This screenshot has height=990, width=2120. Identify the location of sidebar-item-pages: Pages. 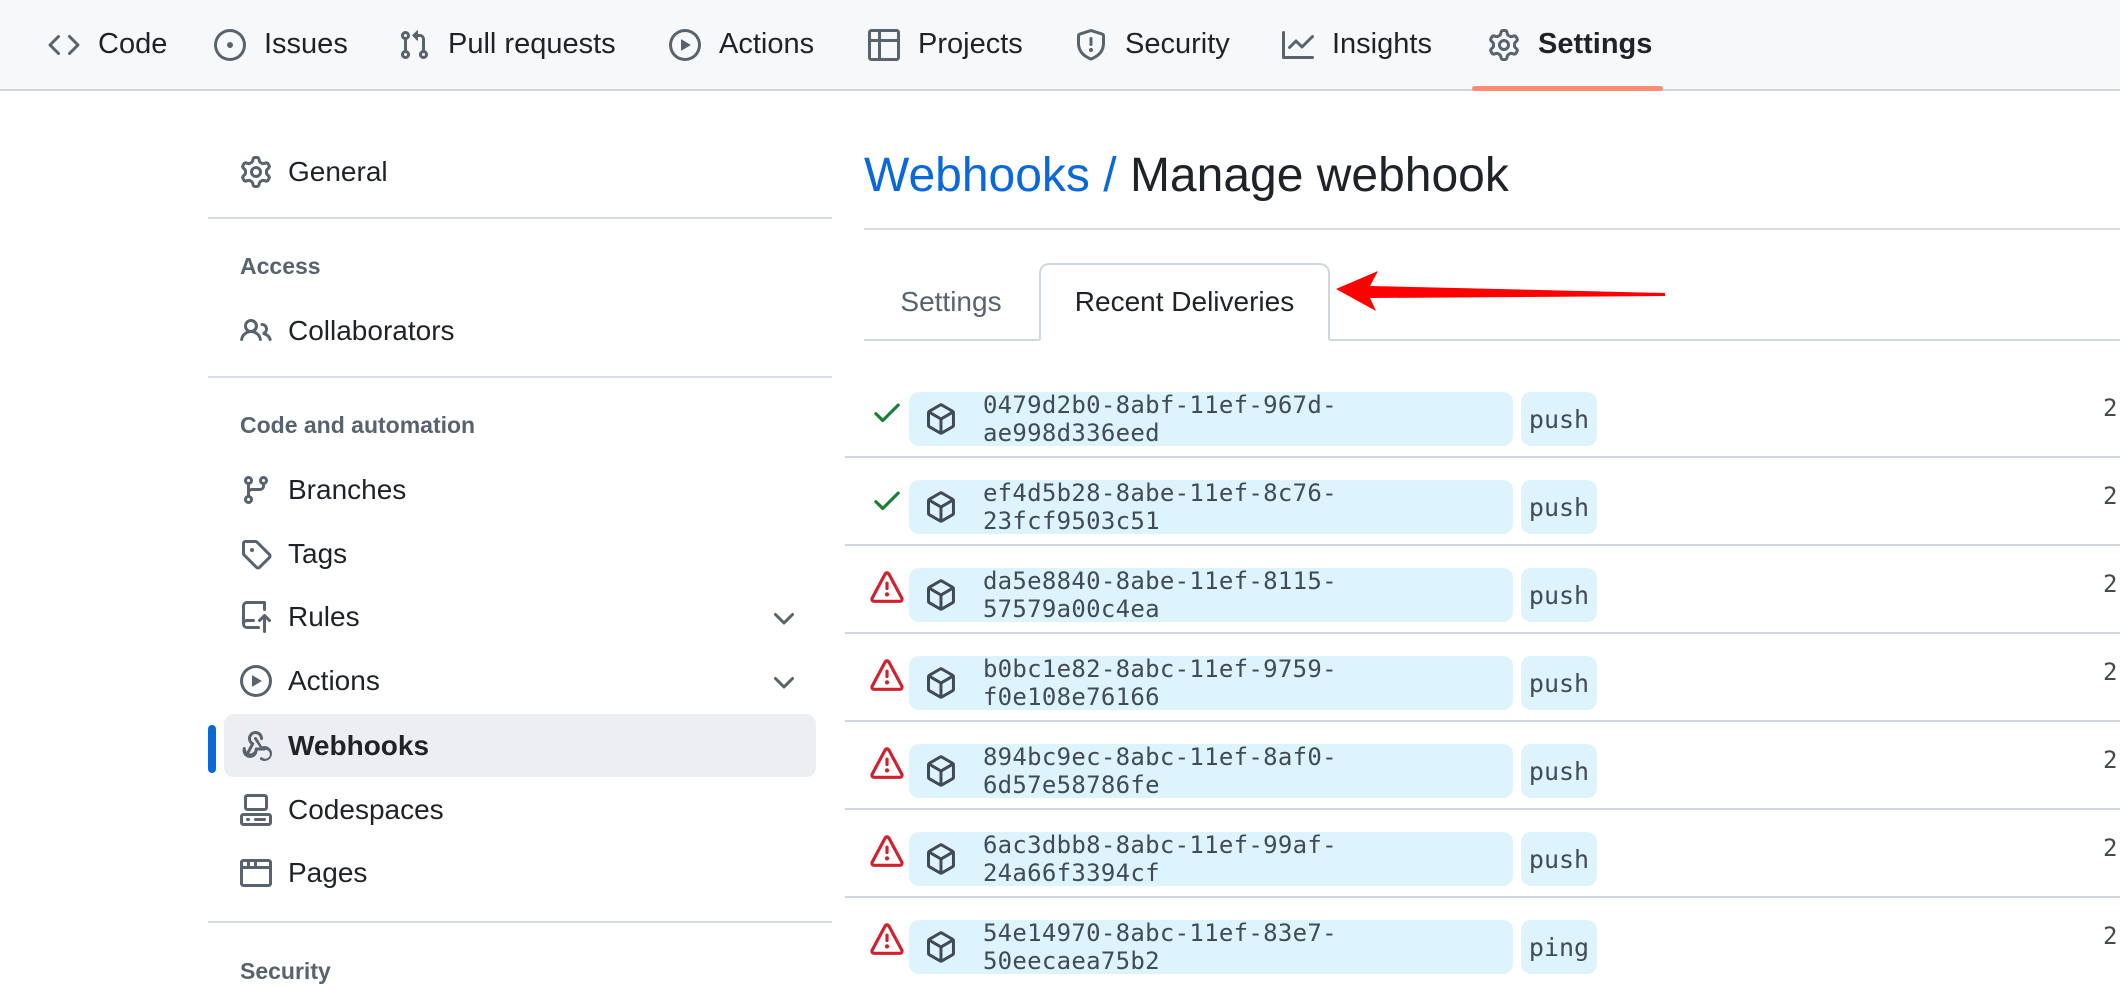
(520, 872).